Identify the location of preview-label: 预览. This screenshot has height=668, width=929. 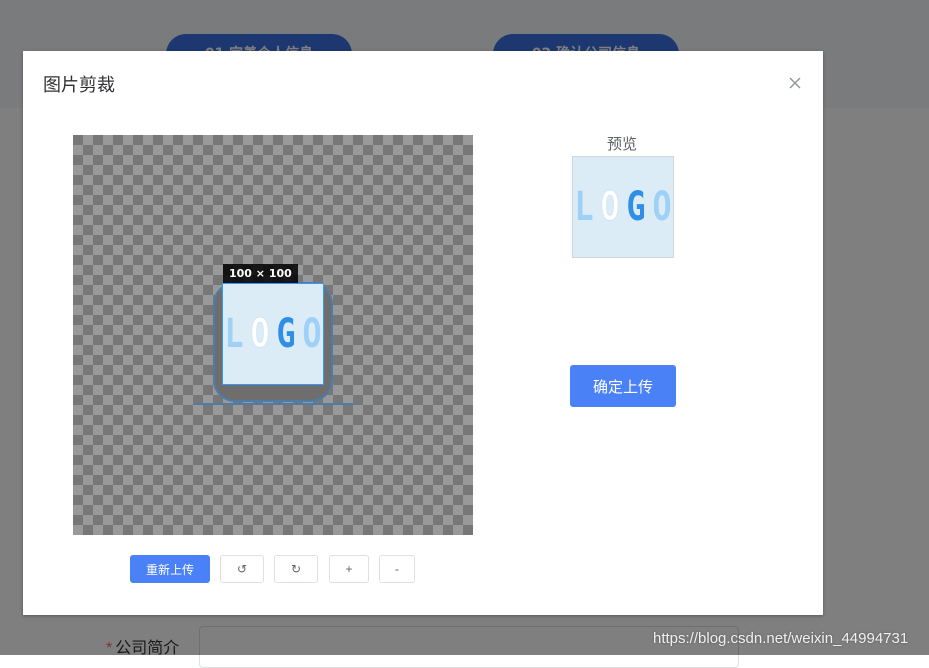
(621, 144).